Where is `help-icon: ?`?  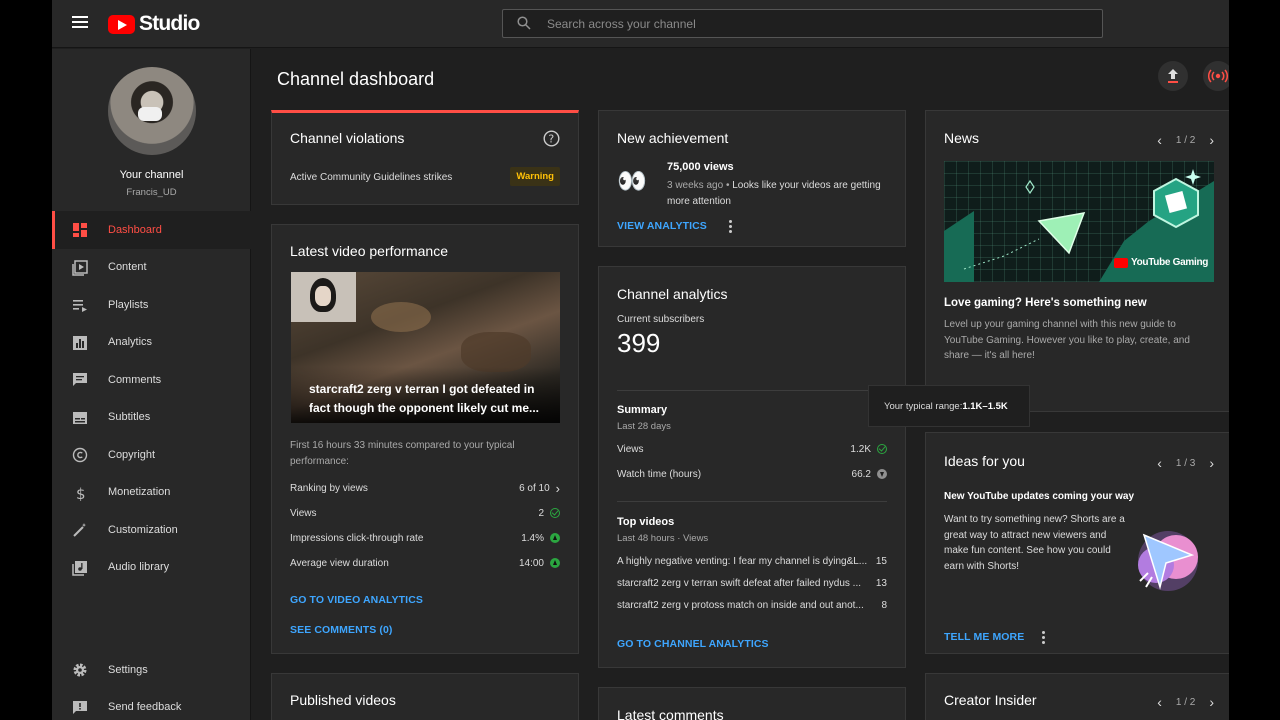 help-icon: ? is located at coordinates (551, 138).